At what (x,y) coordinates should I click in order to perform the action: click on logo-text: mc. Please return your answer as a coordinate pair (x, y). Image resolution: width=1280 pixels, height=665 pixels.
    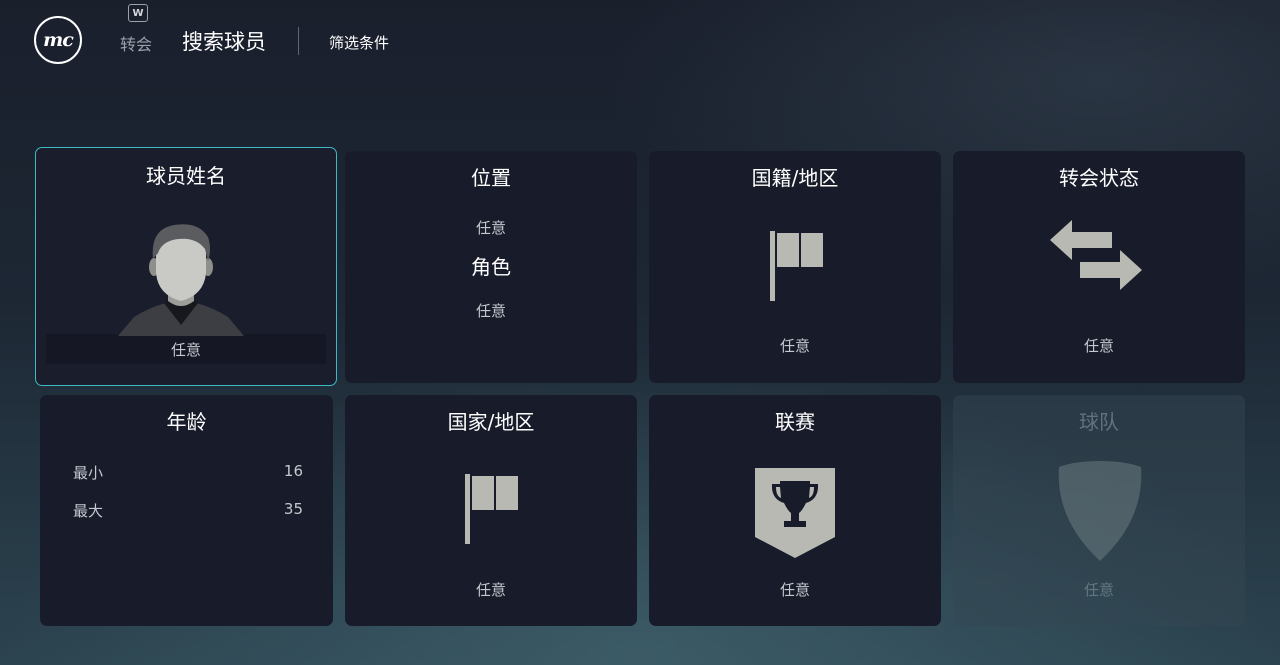
    Looking at the image, I should click on (58, 40).